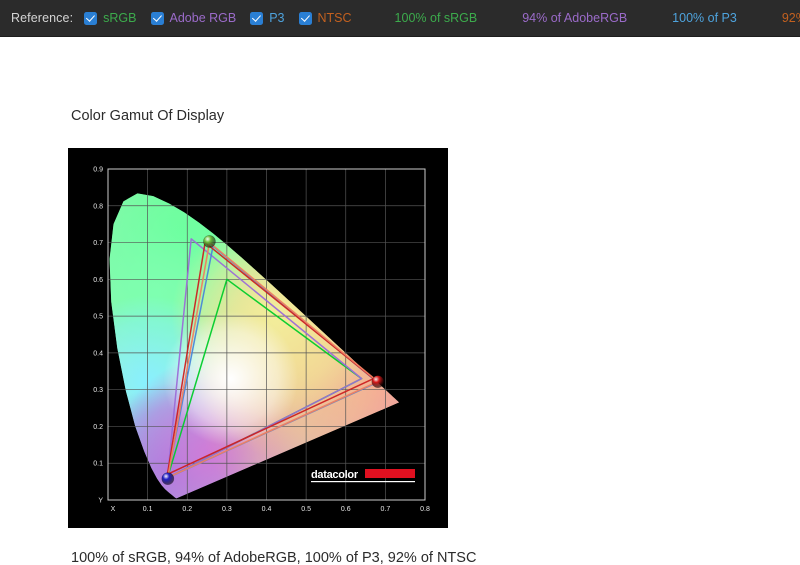 The width and height of the screenshot is (800, 565). What do you see at coordinates (42, 18) in the screenshot?
I see `reference-label: Reference:` at bounding box center [42, 18].